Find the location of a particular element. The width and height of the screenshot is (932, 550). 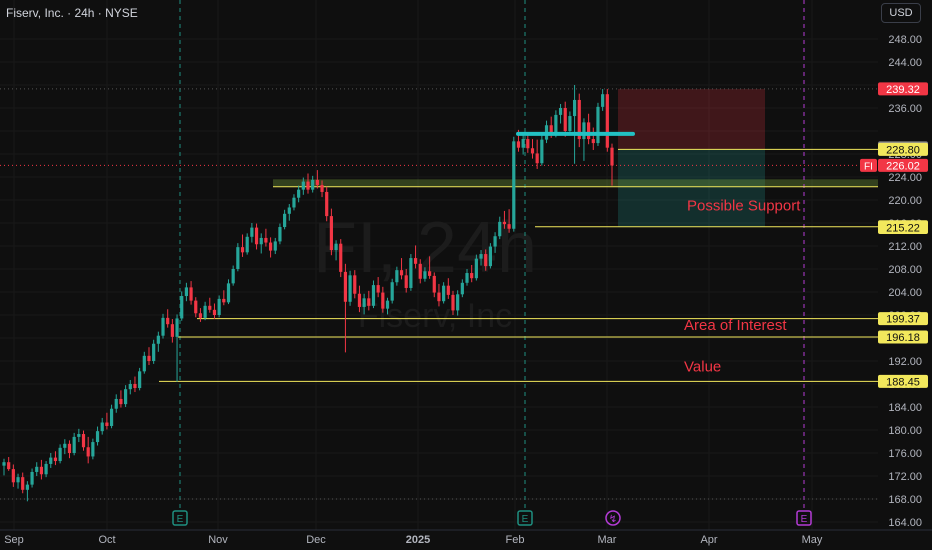

time-tick: Dec is located at coordinates (316, 540).